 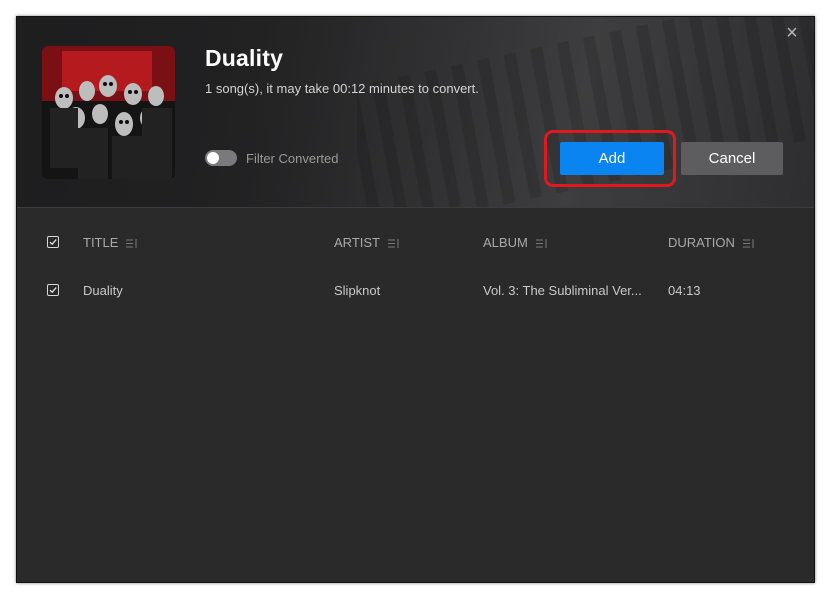 I want to click on column-artist-label: ARTIST, so click(x=357, y=242).